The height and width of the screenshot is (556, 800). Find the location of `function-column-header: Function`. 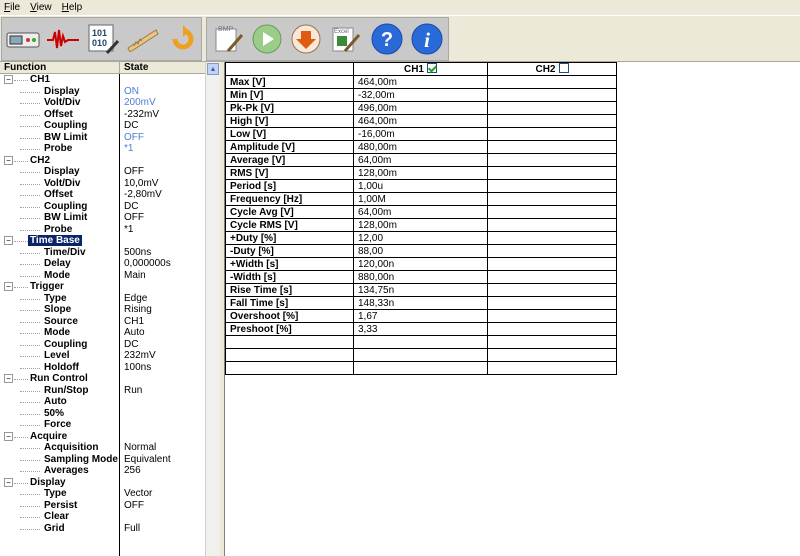

function-column-header: Function is located at coordinates (25, 67).